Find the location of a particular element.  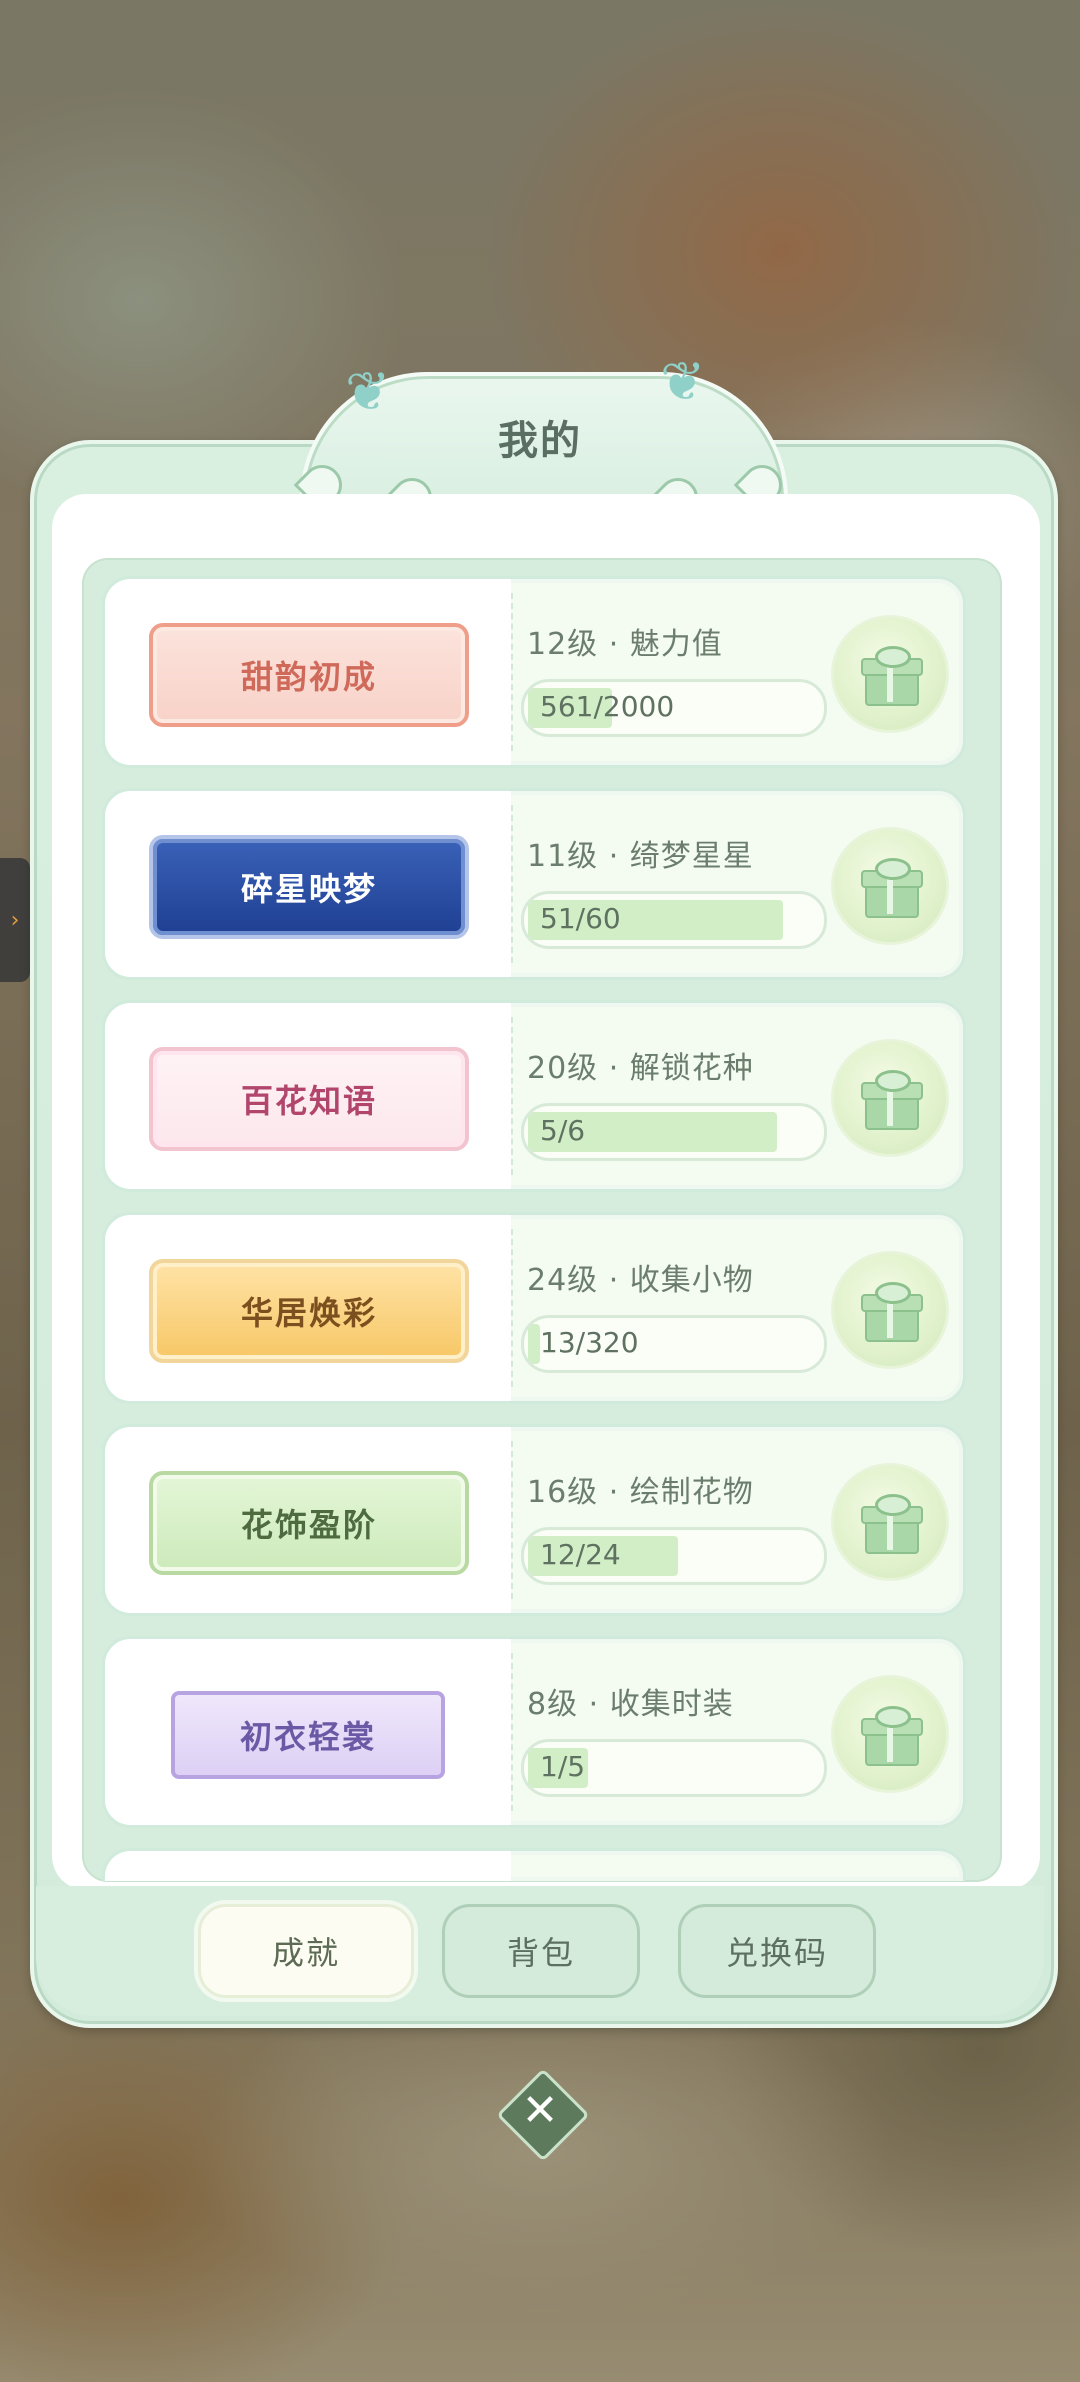

progress-bar: 13/320 is located at coordinates (674, 1344).